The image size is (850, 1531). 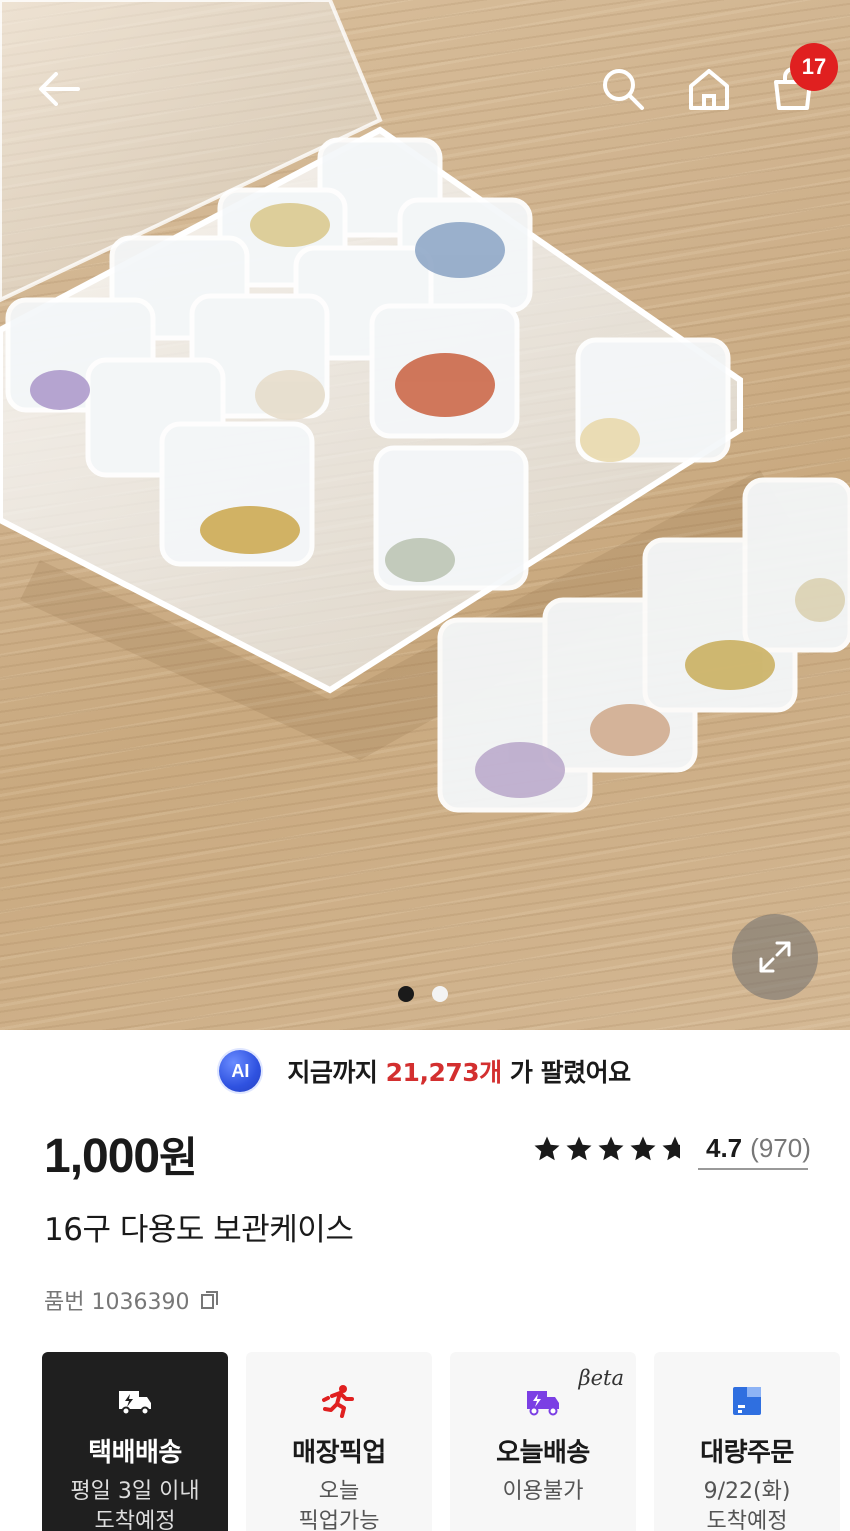 What do you see at coordinates (747, 1491) in the screenshot?
I see `delivery-subtitle-line: 9/22(화)` at bounding box center [747, 1491].